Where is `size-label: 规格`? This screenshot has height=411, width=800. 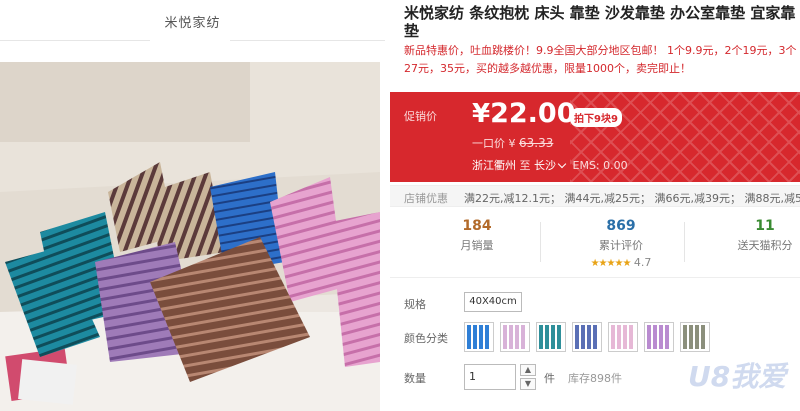
size-label: 规格 is located at coordinates (415, 304).